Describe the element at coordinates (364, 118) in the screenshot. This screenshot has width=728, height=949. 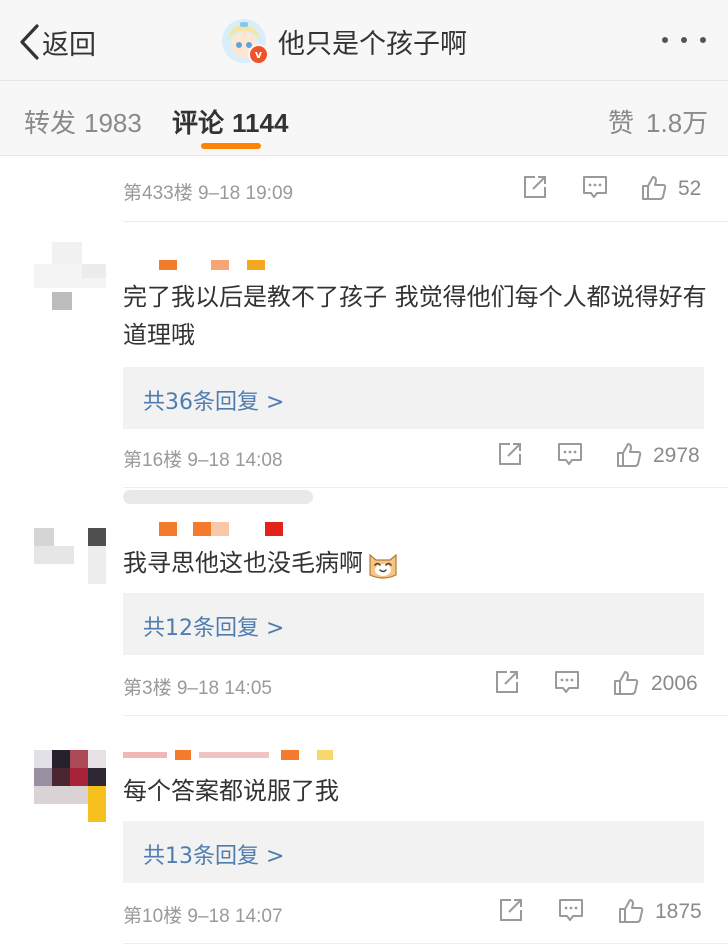
I see `tab-bar: 转发 1983 评论 1144 赞 1.8万` at that location.